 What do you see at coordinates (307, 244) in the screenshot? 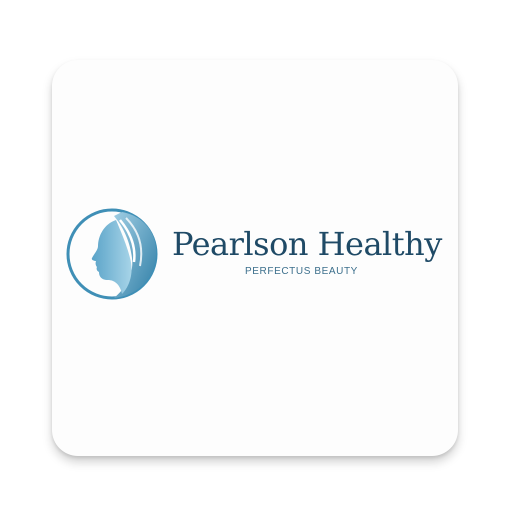
I see `brand-name: Pearlson Healthy` at bounding box center [307, 244].